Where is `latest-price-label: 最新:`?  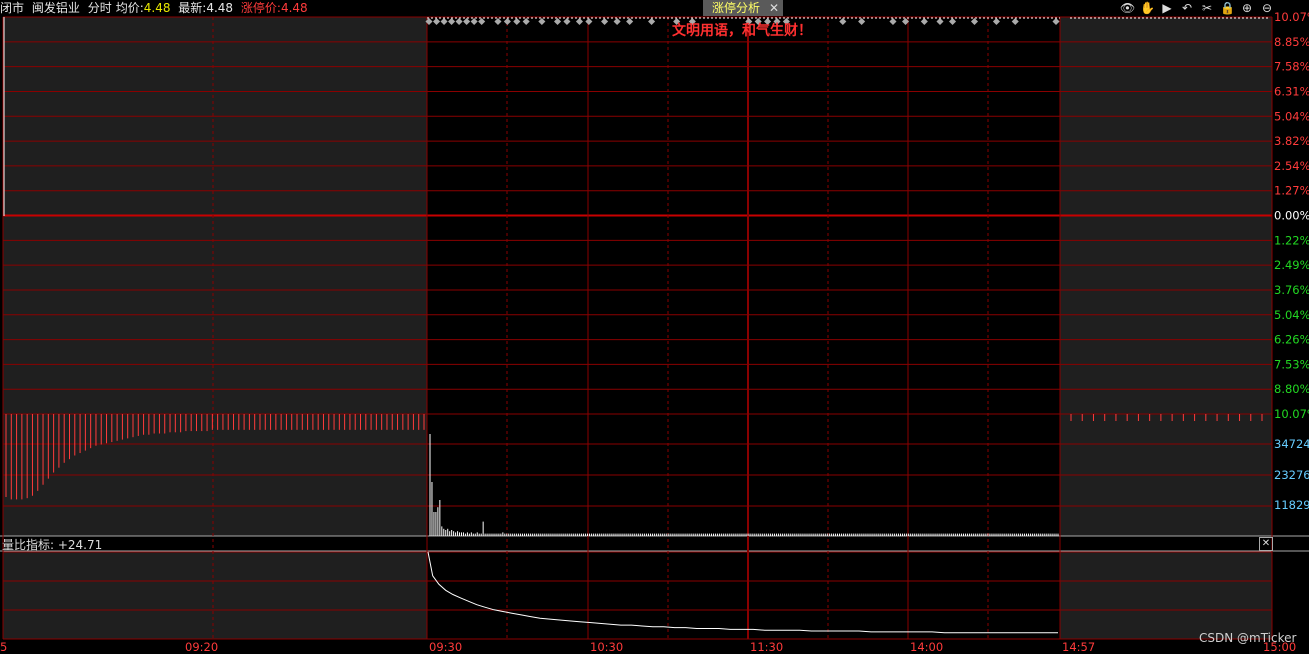 latest-price-label: 最新: is located at coordinates (192, 8).